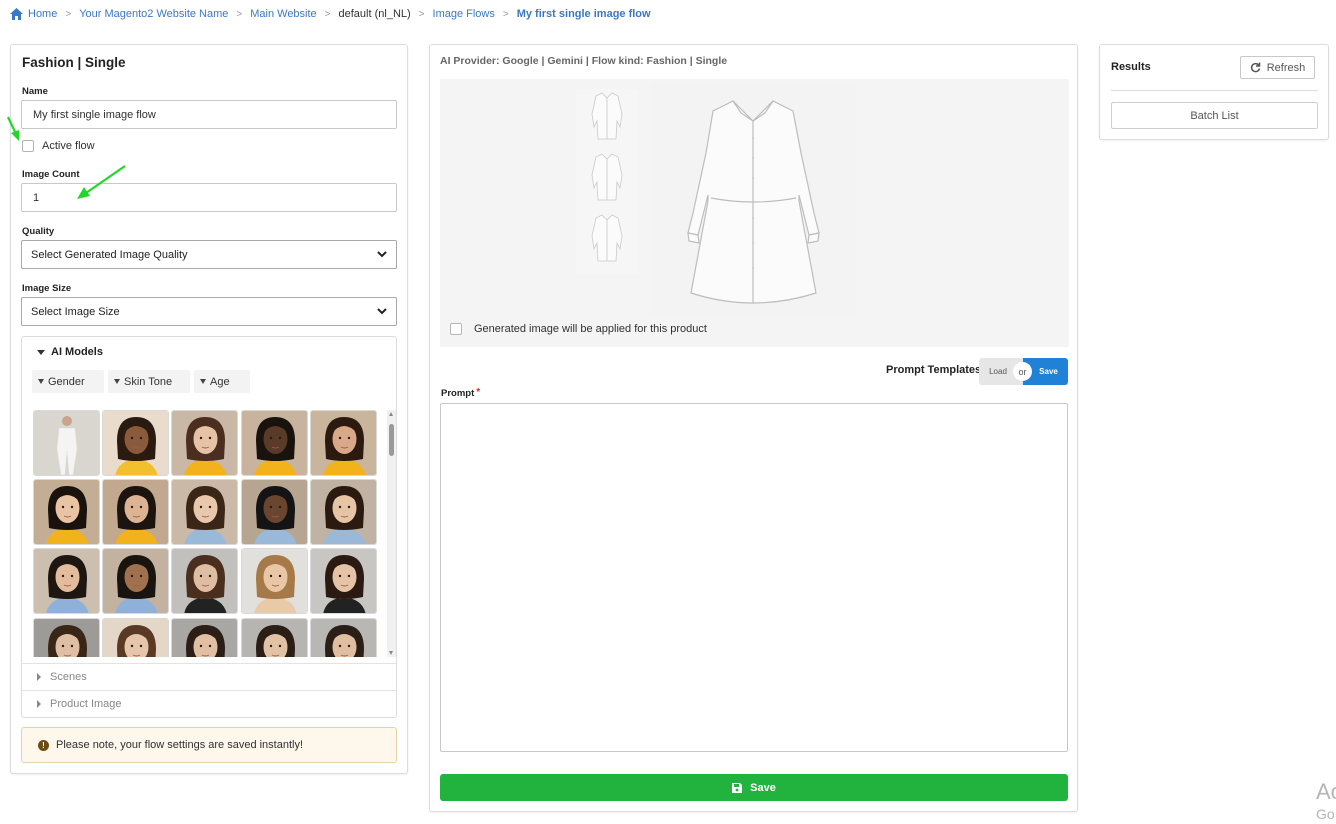 The height and width of the screenshot is (824, 1336). What do you see at coordinates (209, 254) in the screenshot?
I see `quality-select: Select Generated Image Quality` at bounding box center [209, 254].